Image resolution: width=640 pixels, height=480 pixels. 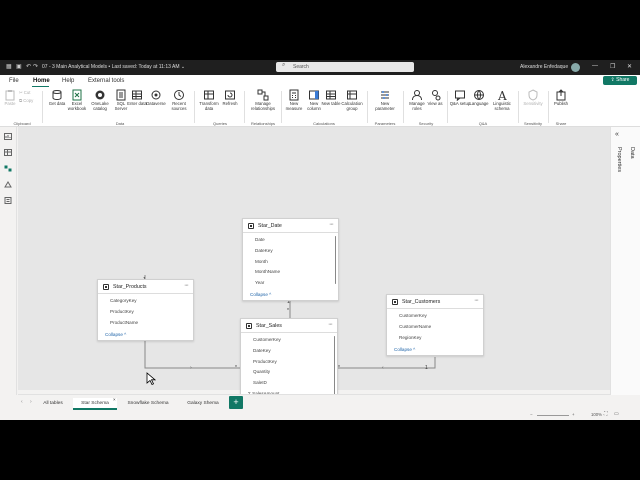 I want to click on table-header: Star_Date ···, so click(x=290, y=226).